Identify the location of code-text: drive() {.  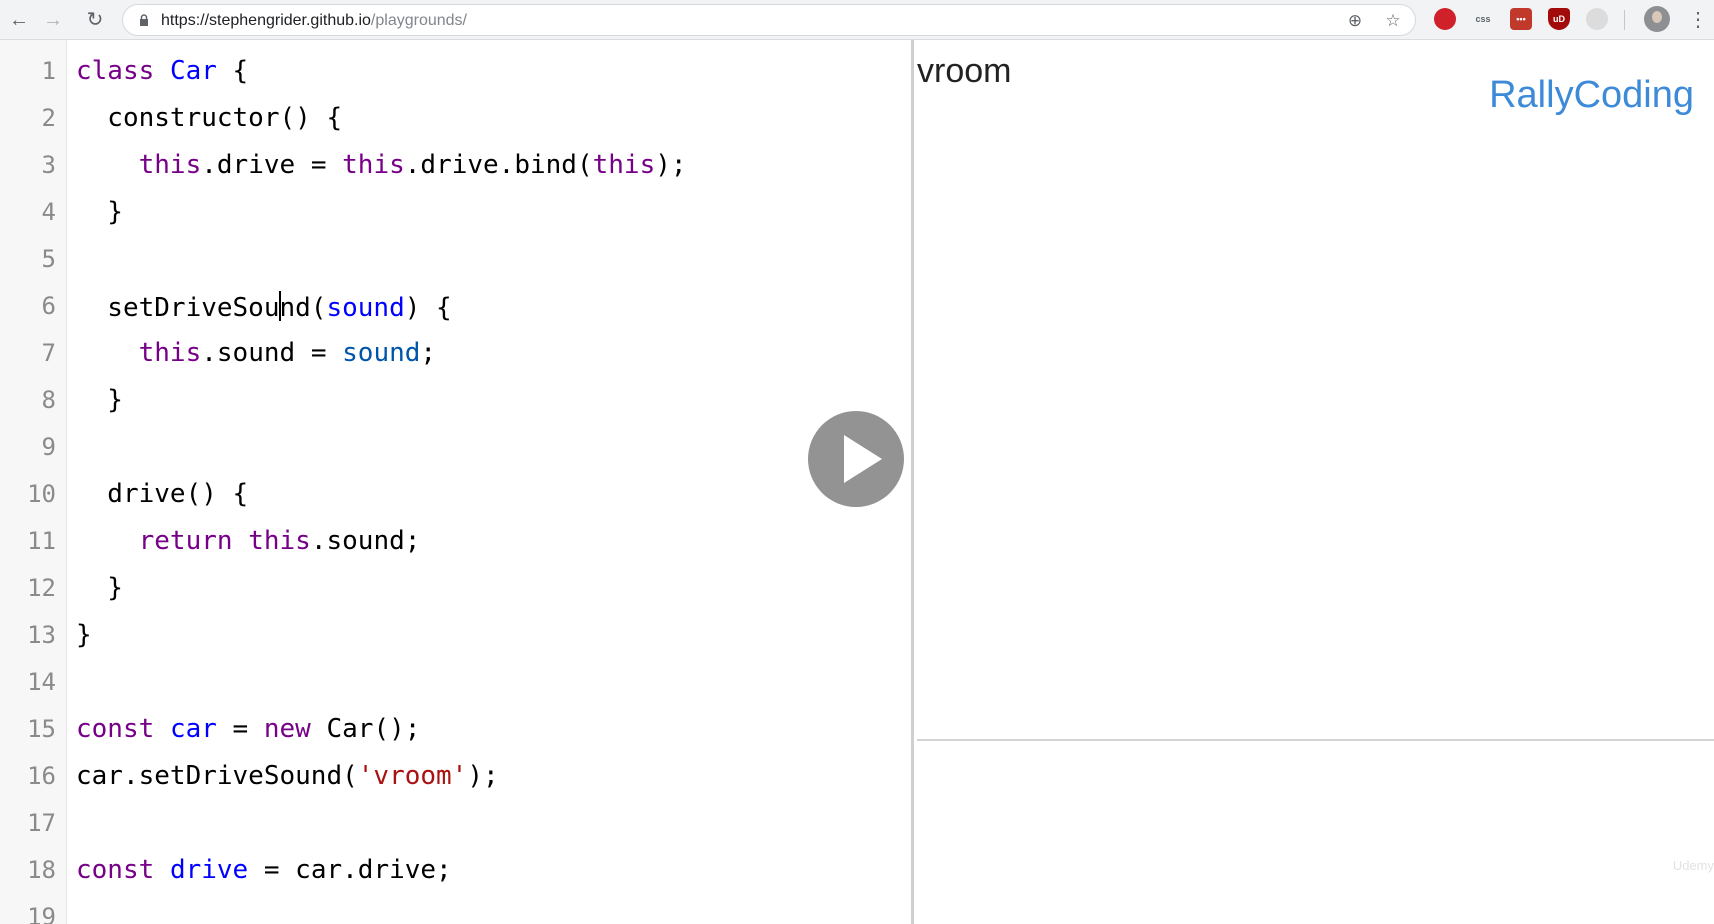
(162, 494).